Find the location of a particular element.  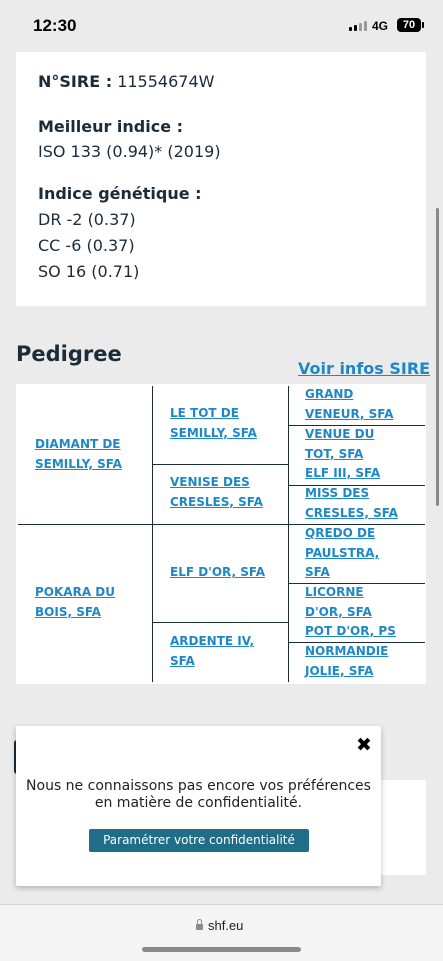

network-type: 4G is located at coordinates (380, 26).